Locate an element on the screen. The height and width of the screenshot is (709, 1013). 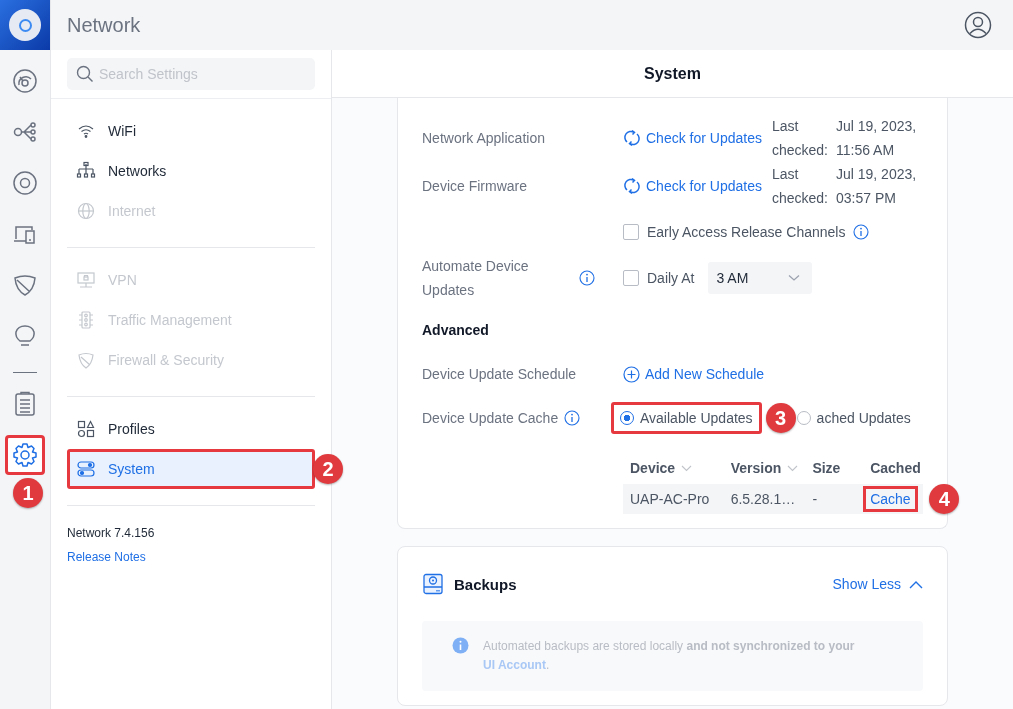
backup-notice: Automated backups are stored locally and not synchronized to your UI Account. is located at coordinates (669, 656).